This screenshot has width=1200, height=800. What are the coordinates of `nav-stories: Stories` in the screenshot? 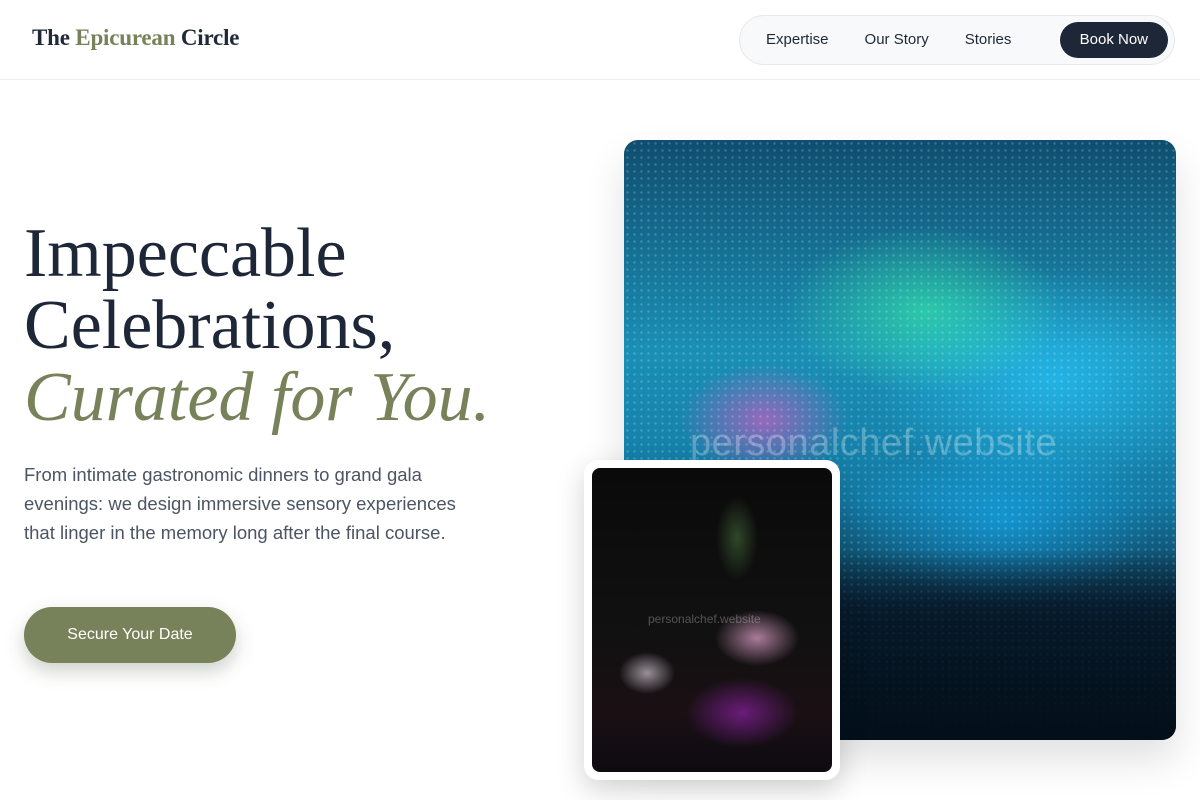 It's located at (988, 40).